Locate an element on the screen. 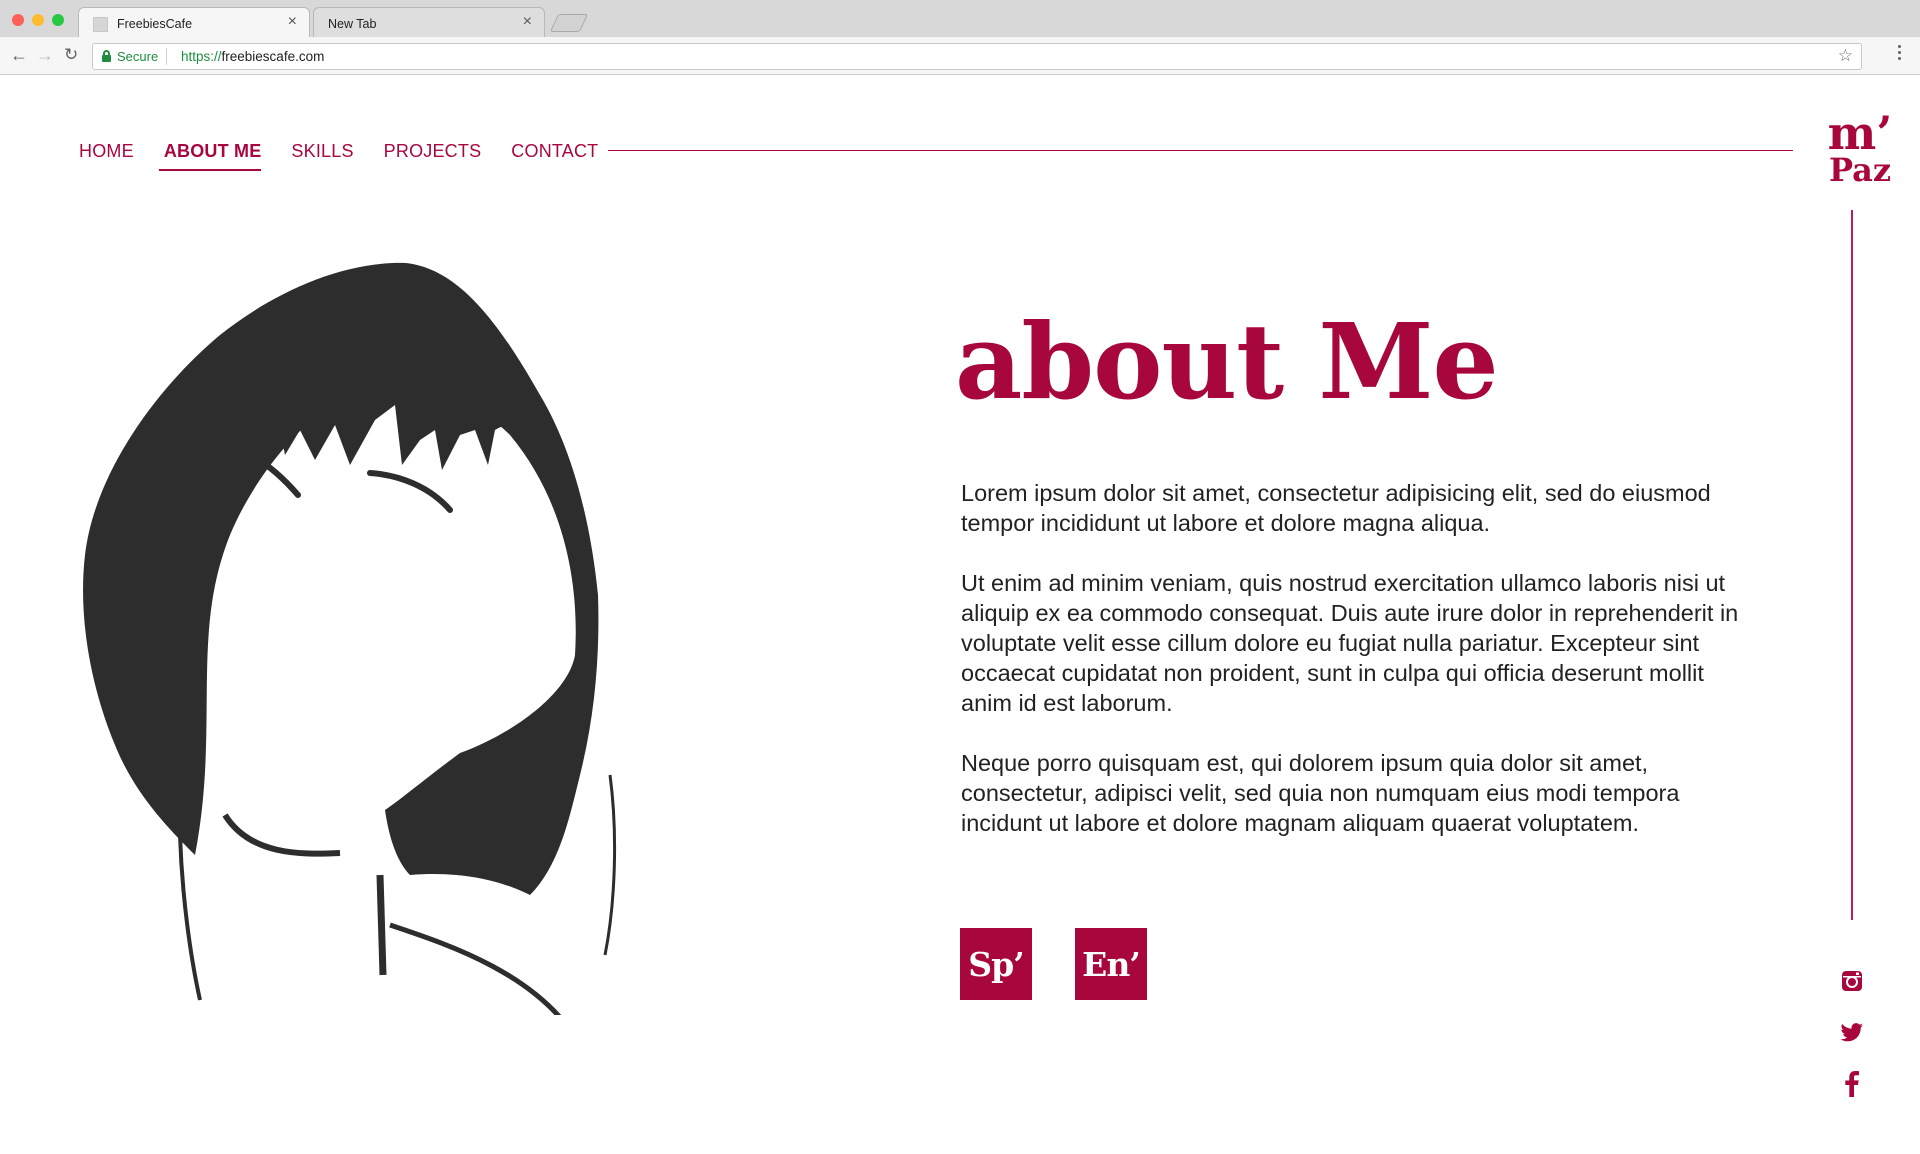 The width and height of the screenshot is (1920, 1154). minimize-window-button is located at coordinates (38, 20).